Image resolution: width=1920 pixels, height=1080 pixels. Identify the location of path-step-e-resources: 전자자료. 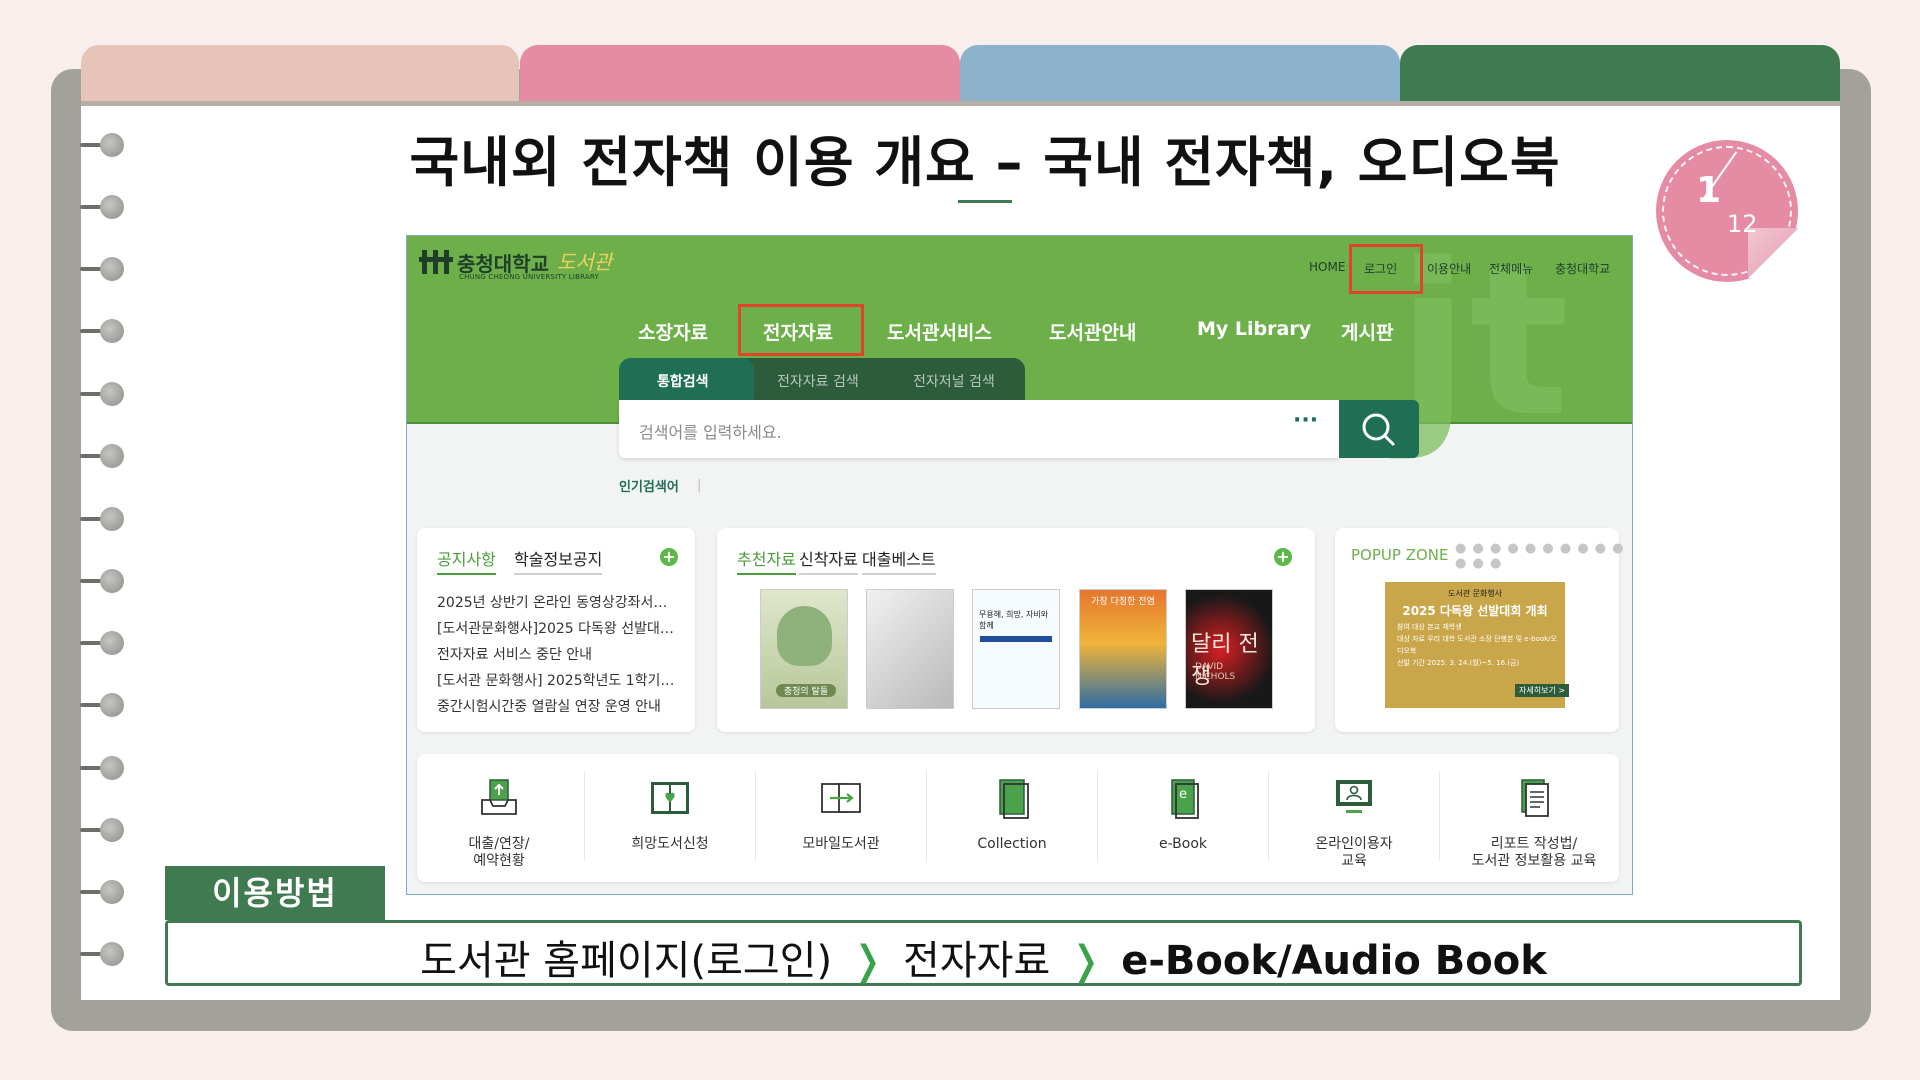
(977, 961).